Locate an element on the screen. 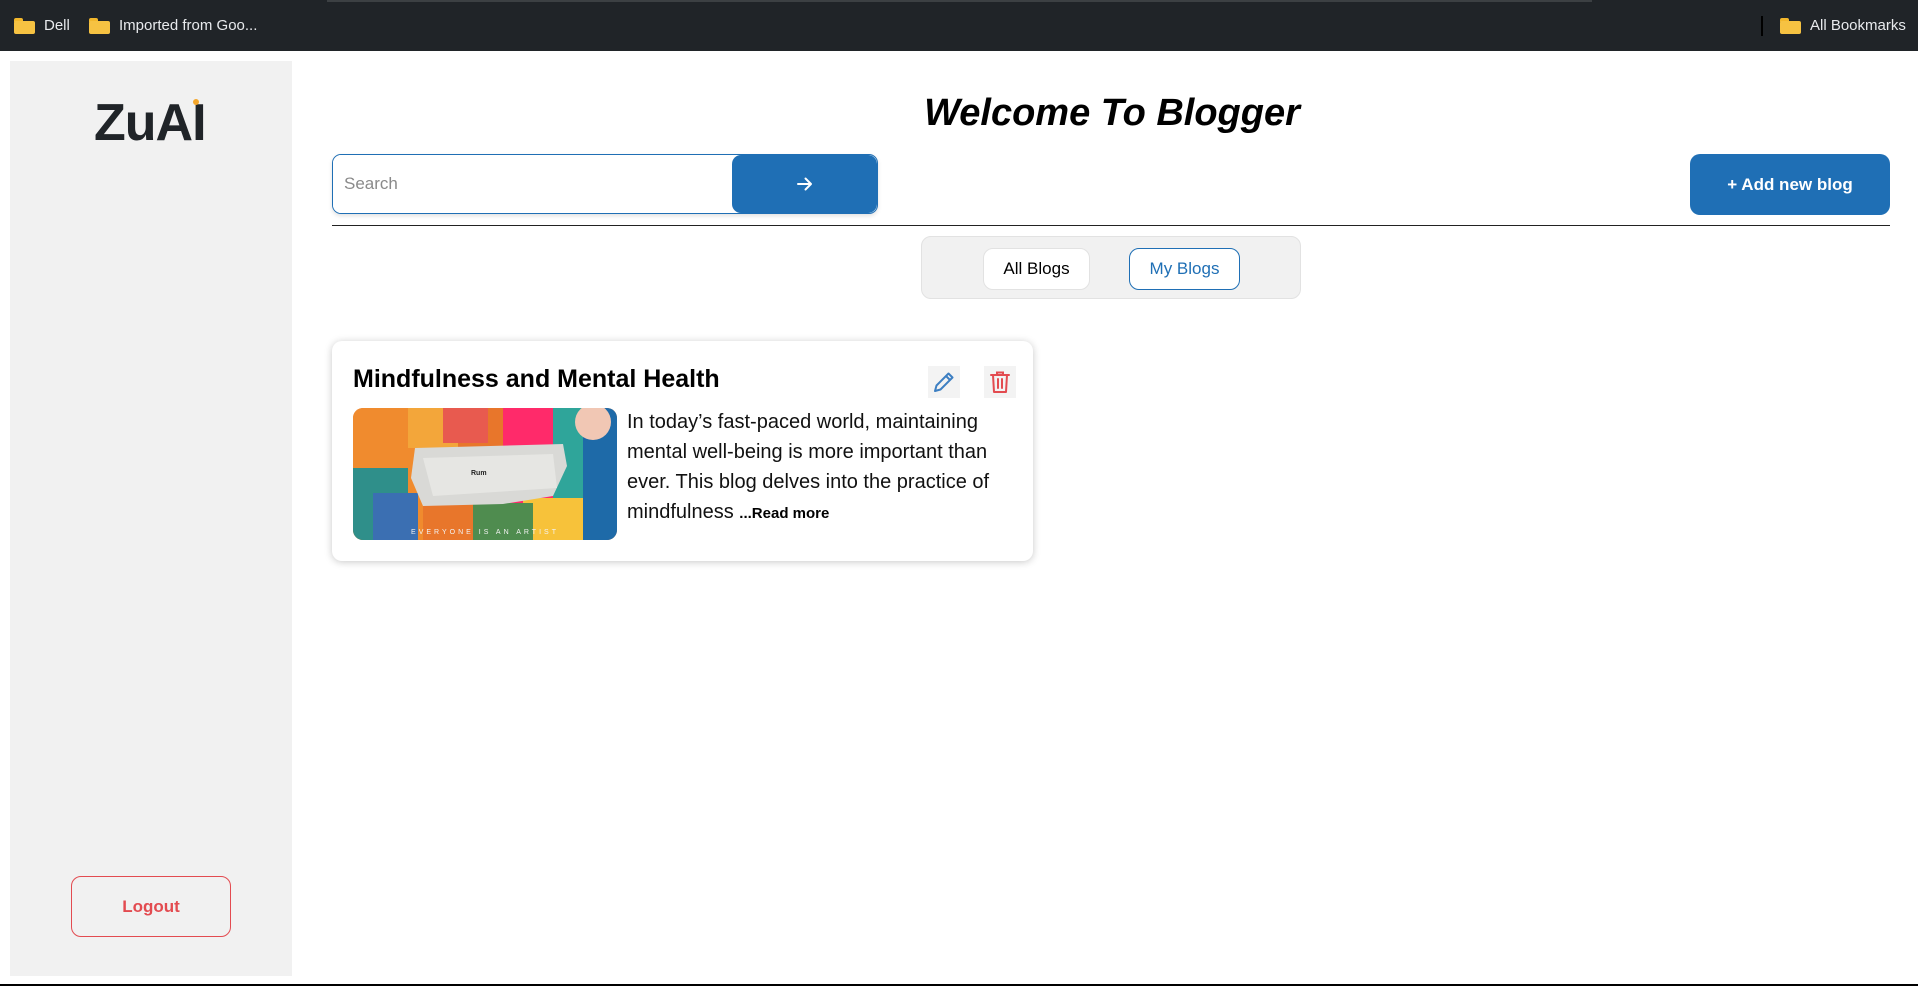 The image size is (1918, 986). bookmarks-separator is located at coordinates (1762, 26).